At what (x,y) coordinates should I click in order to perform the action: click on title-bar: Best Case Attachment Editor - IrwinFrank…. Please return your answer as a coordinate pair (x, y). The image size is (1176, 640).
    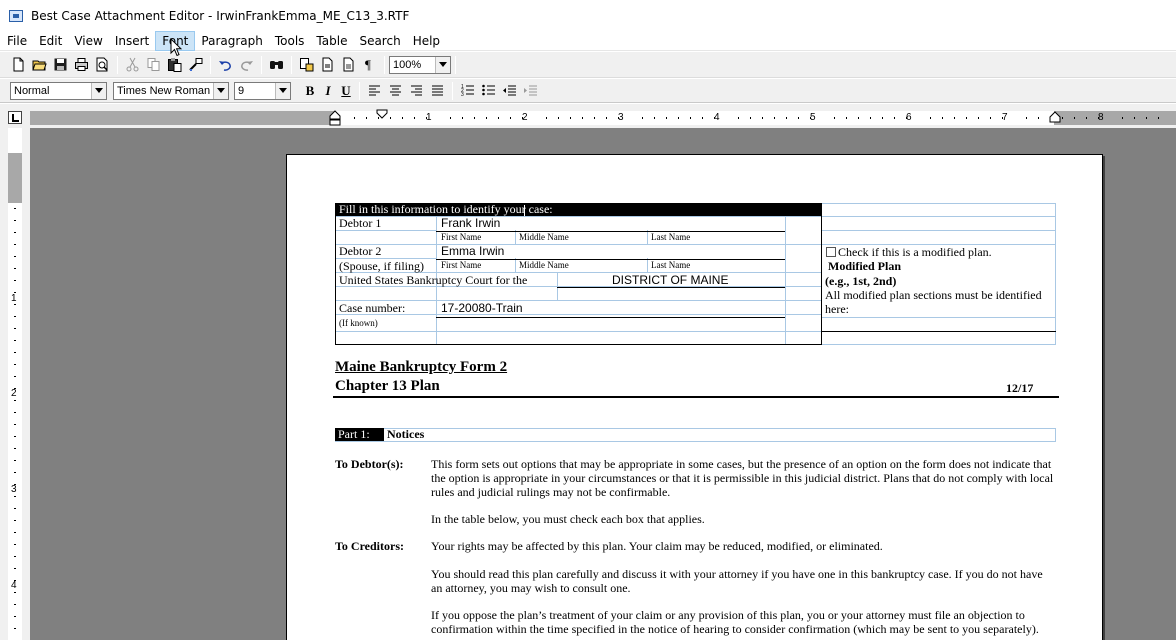
    Looking at the image, I should click on (588, 15).